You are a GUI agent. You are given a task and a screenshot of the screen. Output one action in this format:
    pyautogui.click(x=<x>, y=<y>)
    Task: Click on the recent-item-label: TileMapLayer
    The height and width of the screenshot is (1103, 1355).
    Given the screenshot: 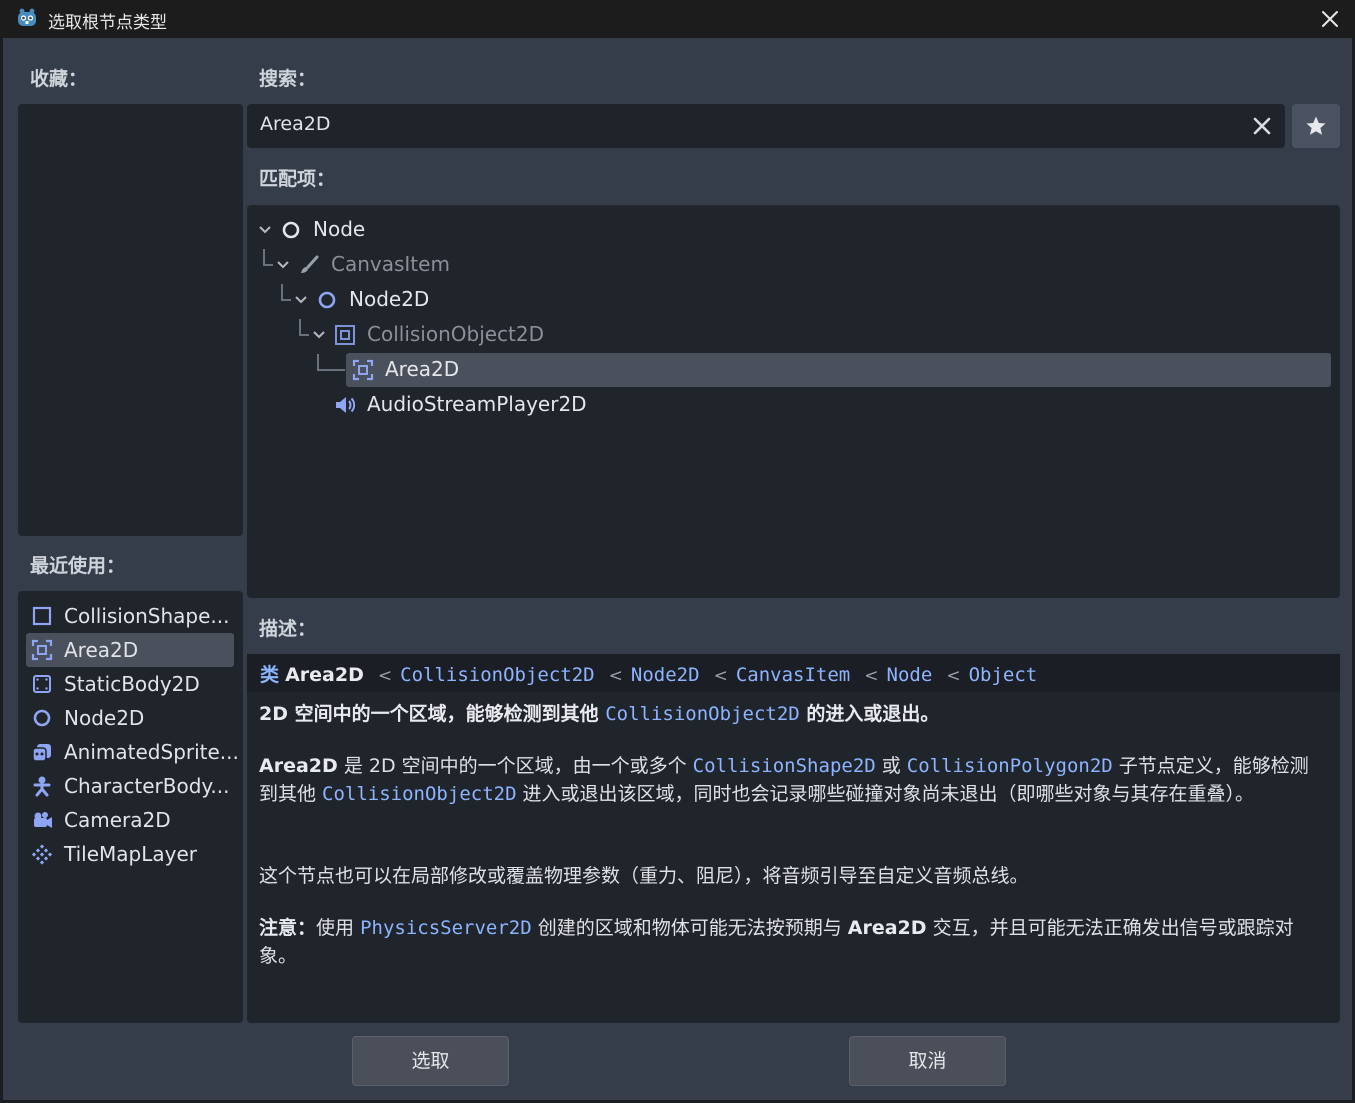 What is the action you would take?
    pyautogui.click(x=130, y=854)
    